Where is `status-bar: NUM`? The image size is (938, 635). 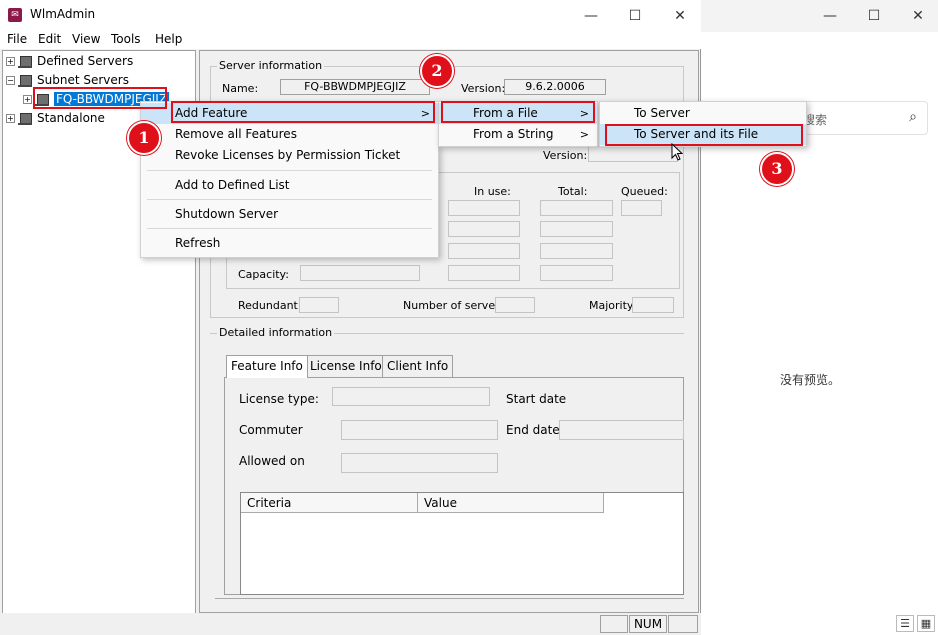
status-bar: NUM is located at coordinates (350, 624).